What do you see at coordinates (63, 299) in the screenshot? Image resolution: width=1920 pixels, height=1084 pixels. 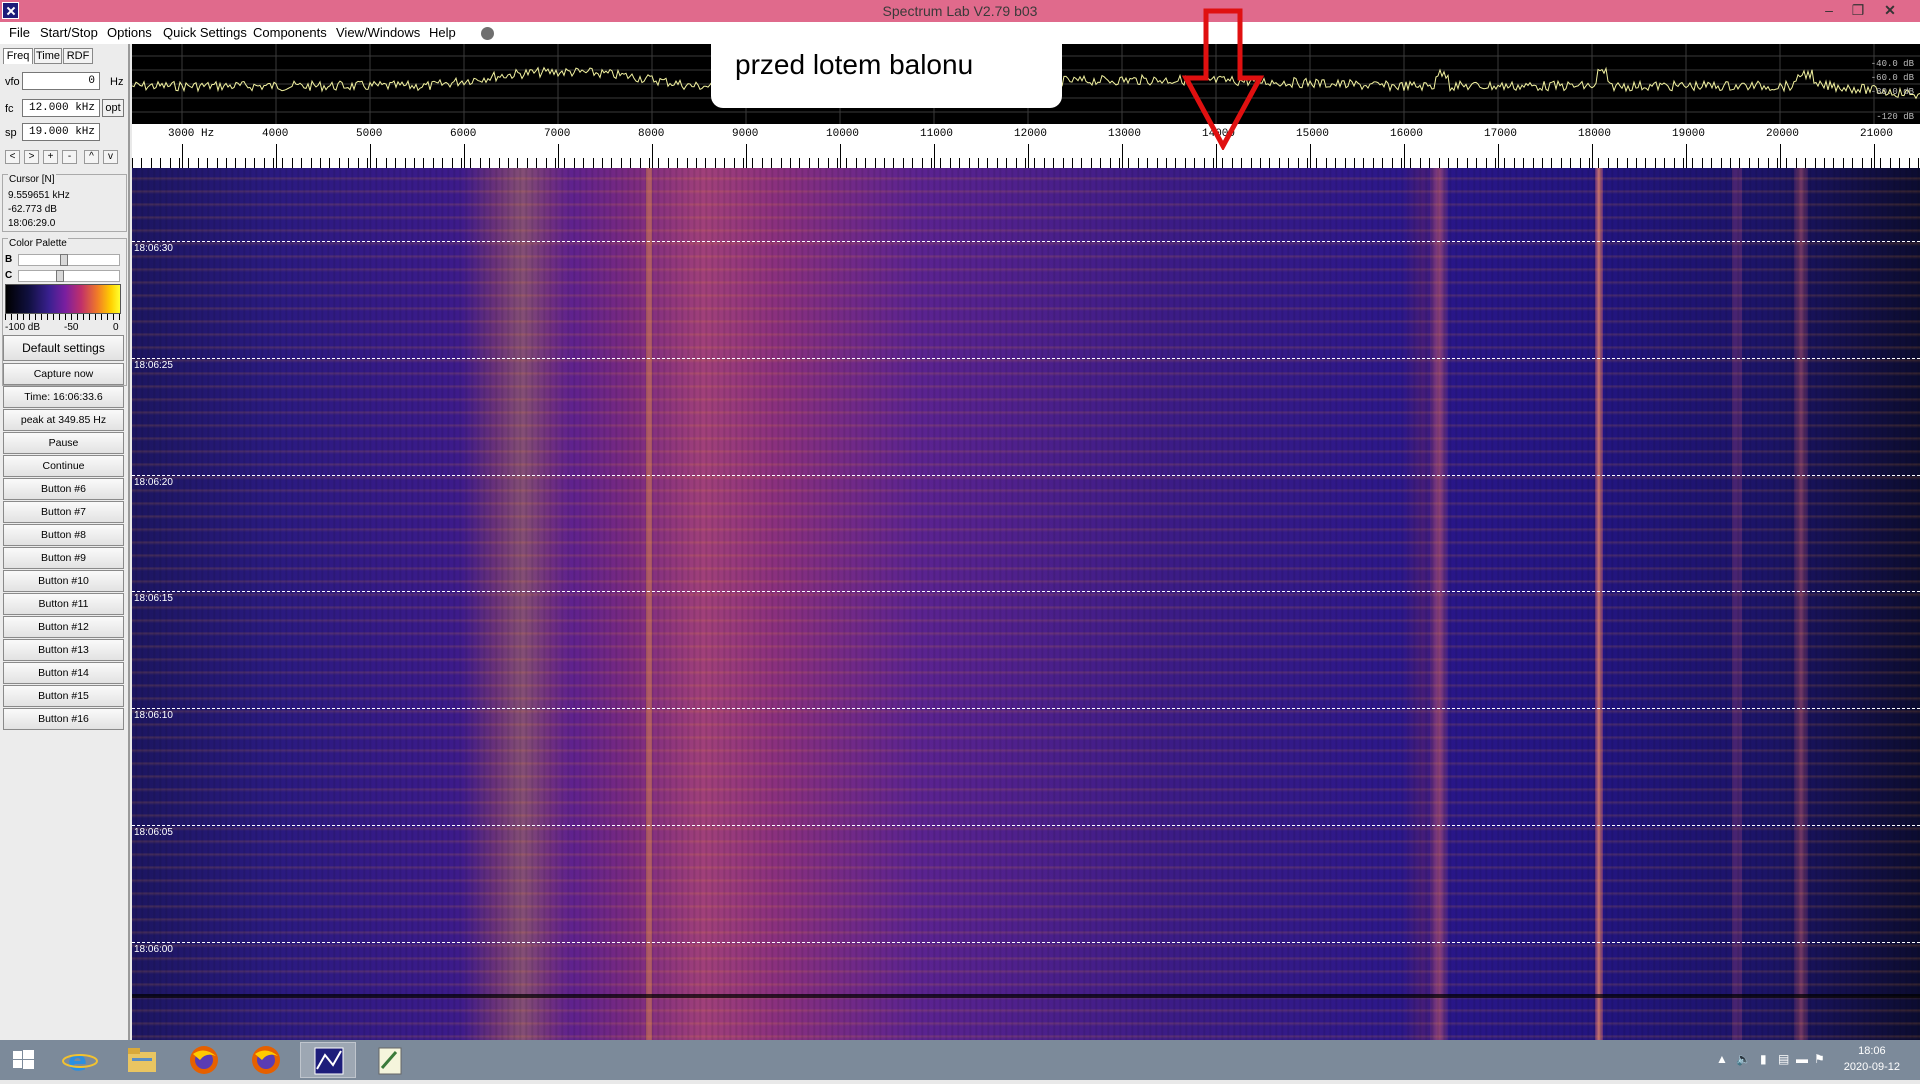 I see `color-palette-gradient` at bounding box center [63, 299].